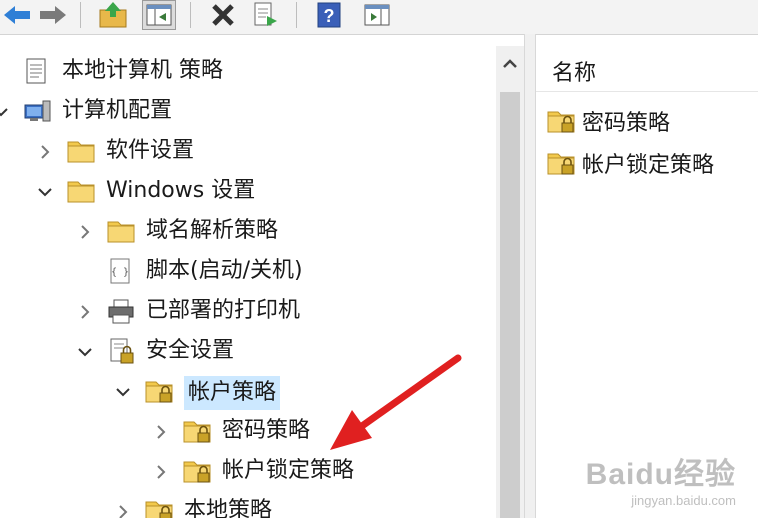  I want to click on delete-x-icon, so click(223, 15).